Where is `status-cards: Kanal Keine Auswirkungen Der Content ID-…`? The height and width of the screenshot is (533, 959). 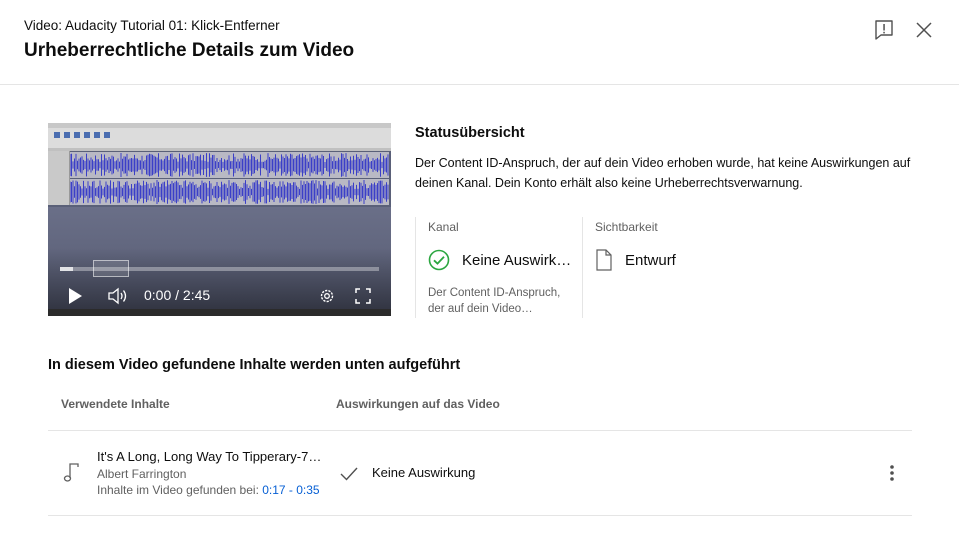
status-cards: Kanal Keine Auswirkungen Der Content ID-… is located at coordinates (545, 267).